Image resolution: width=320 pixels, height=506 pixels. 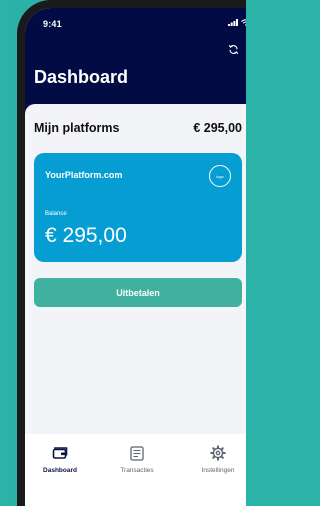 What do you see at coordinates (138, 128) in the screenshot?
I see `platforms-section-header: Mijn platforms € 295,00` at bounding box center [138, 128].